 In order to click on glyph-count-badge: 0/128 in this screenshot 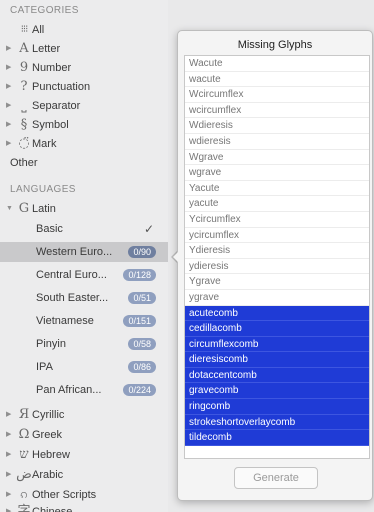, I will do `click(139, 275)`.